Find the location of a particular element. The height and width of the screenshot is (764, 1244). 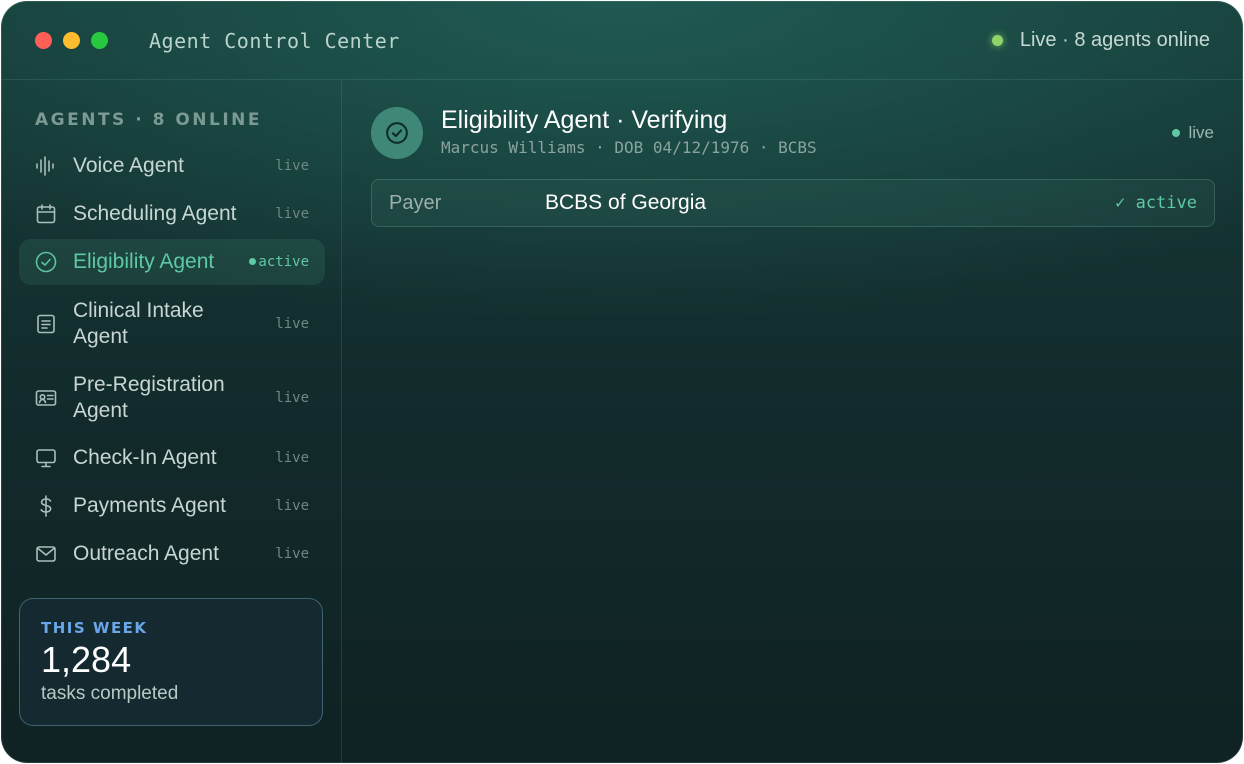

sidebar-item-pre-registration-agent: Pre-Registration Agent live is located at coordinates (172, 398).